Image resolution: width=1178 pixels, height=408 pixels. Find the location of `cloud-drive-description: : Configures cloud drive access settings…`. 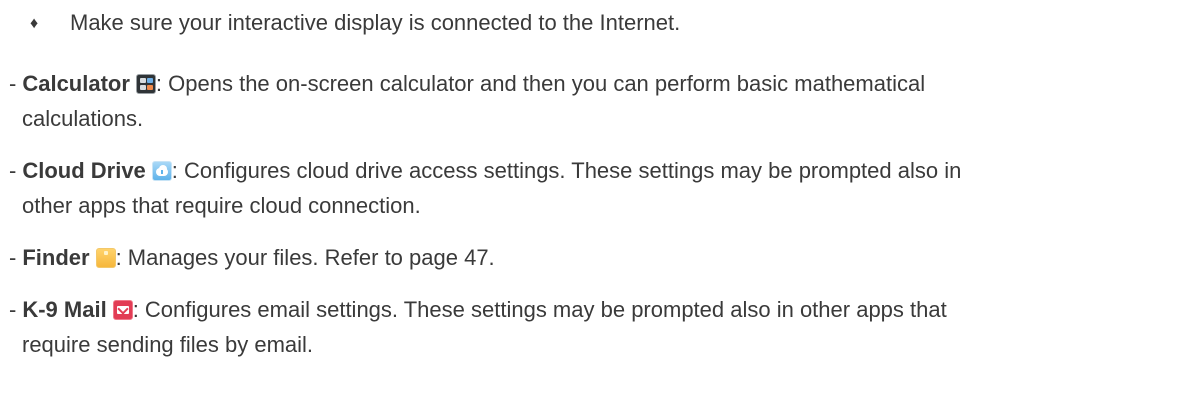

cloud-drive-description: : Configures cloud drive access settings… is located at coordinates (566, 170).